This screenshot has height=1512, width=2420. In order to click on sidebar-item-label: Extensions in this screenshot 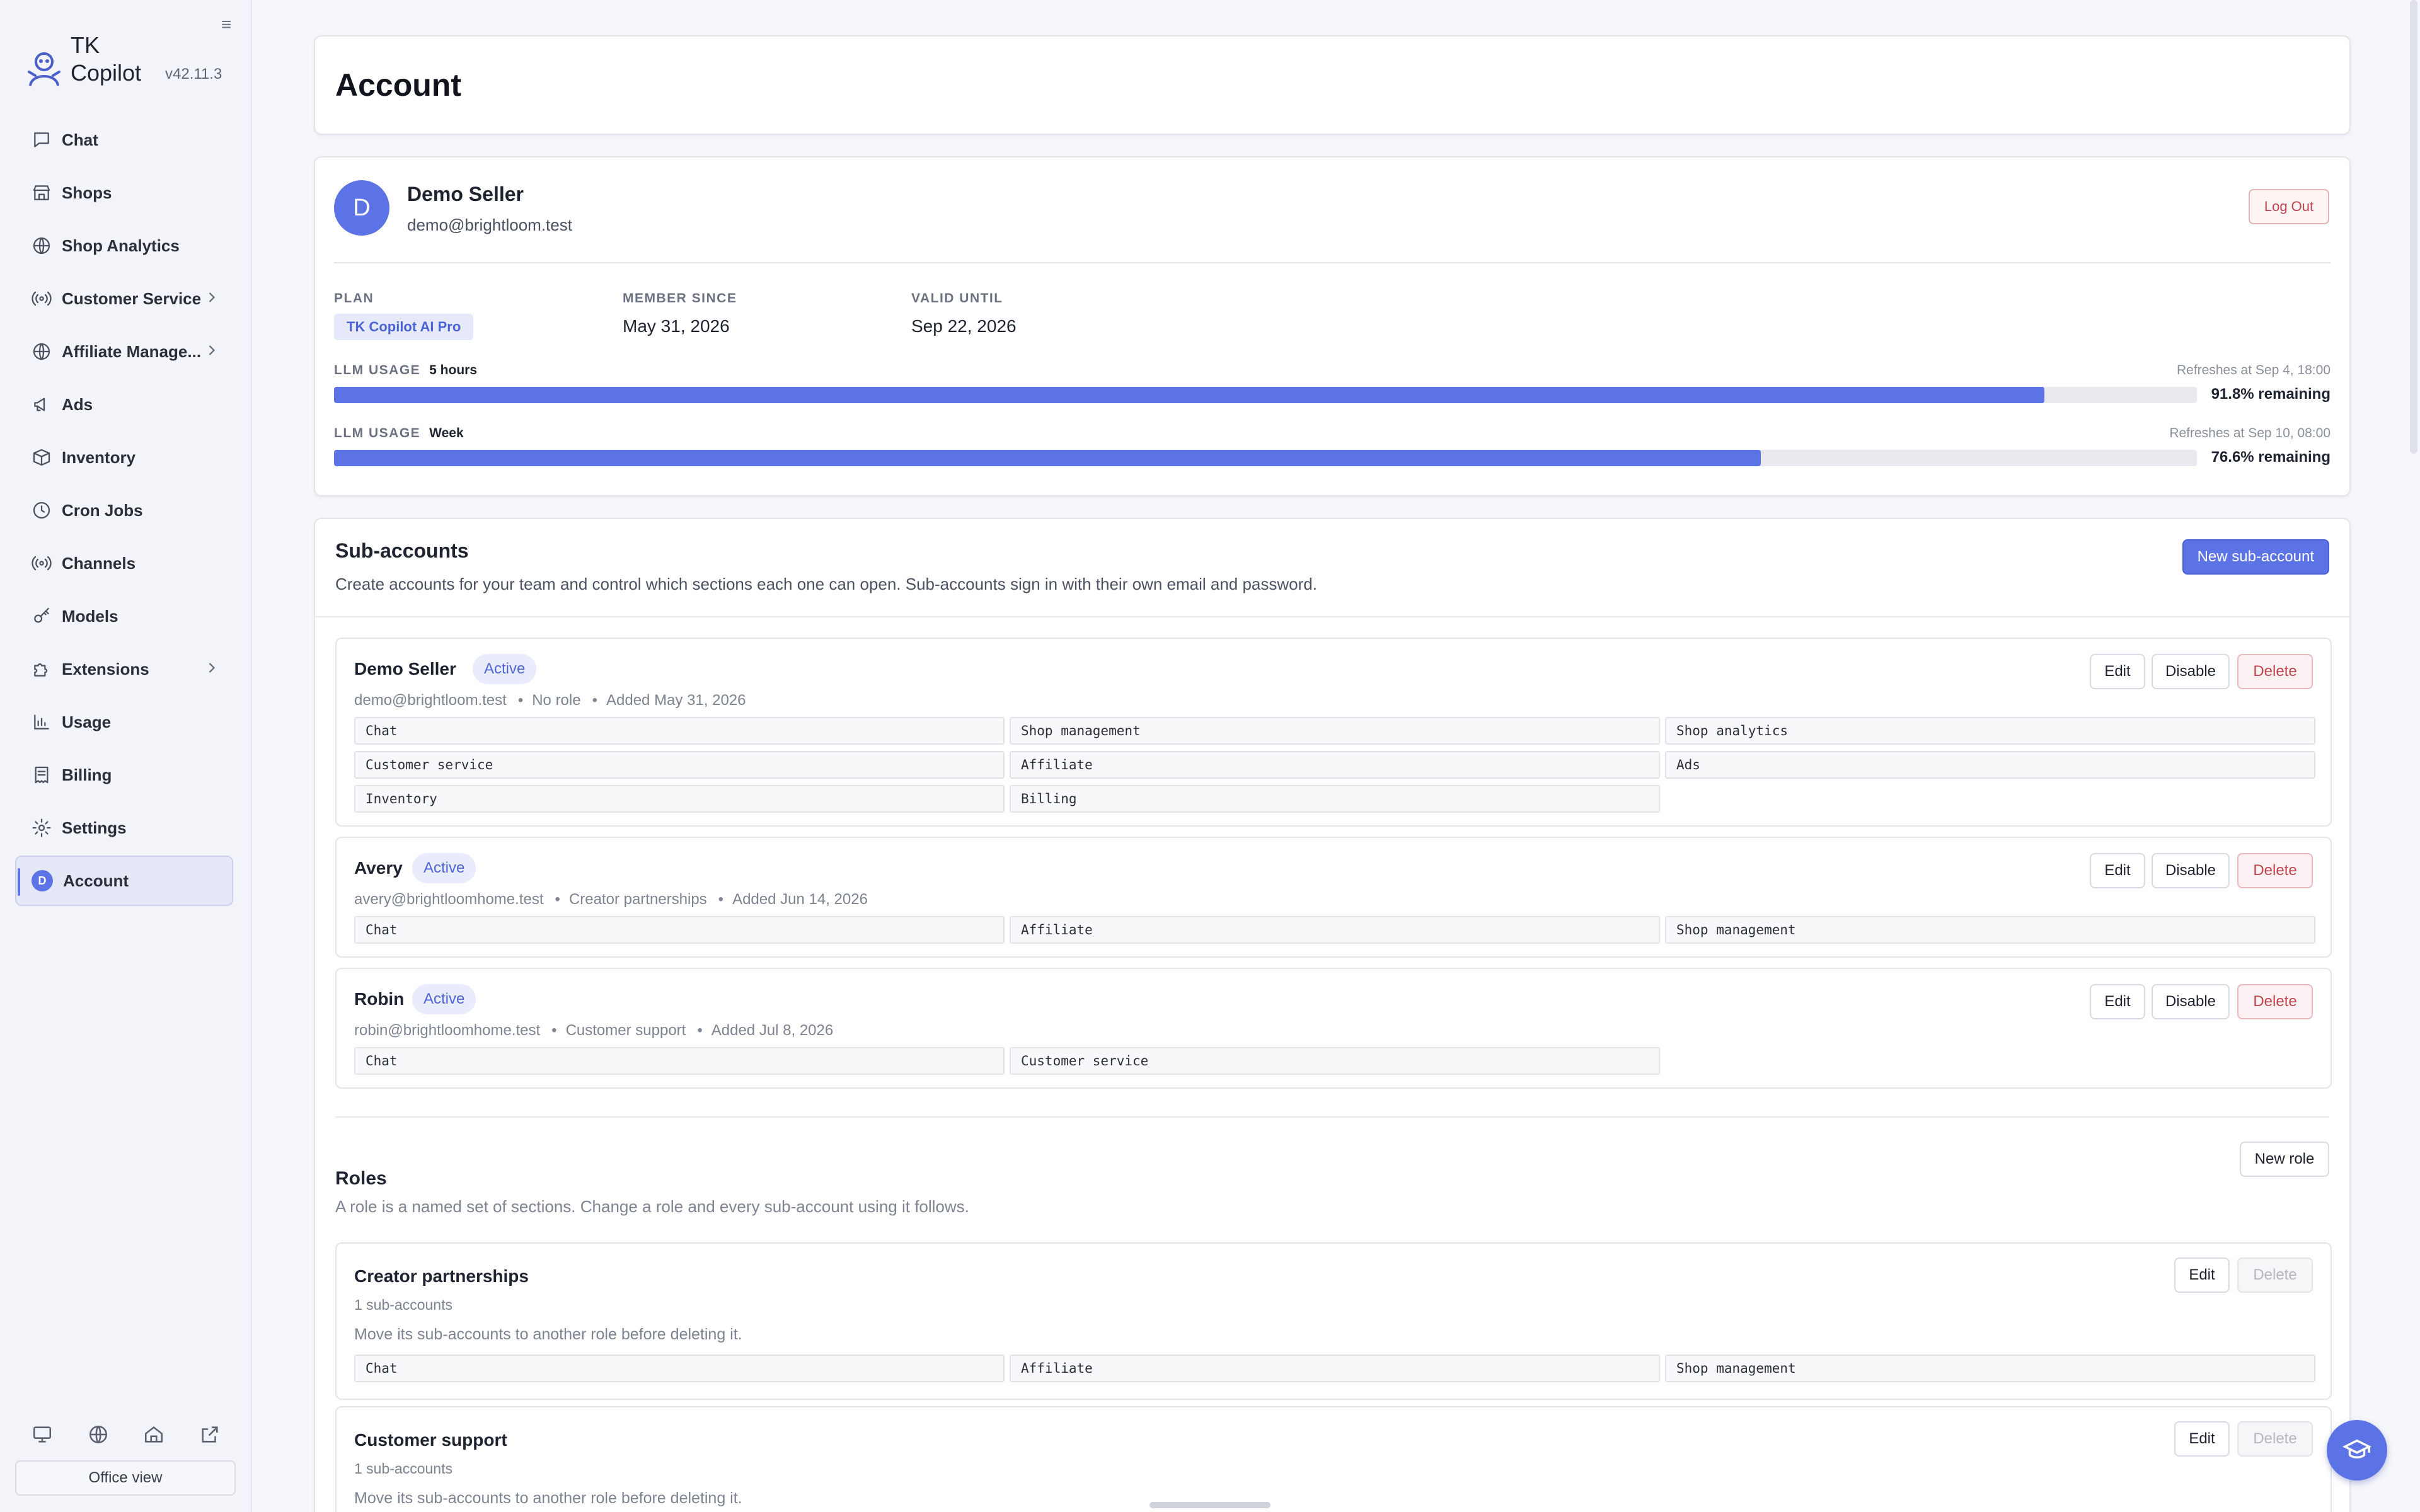, I will do `click(106, 669)`.